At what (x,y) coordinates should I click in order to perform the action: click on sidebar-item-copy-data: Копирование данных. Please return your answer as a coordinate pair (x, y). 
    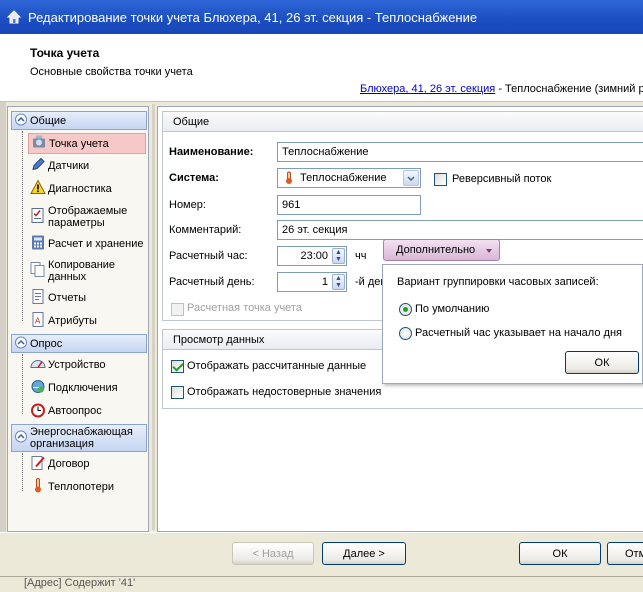
    Looking at the image, I should click on (87, 271).